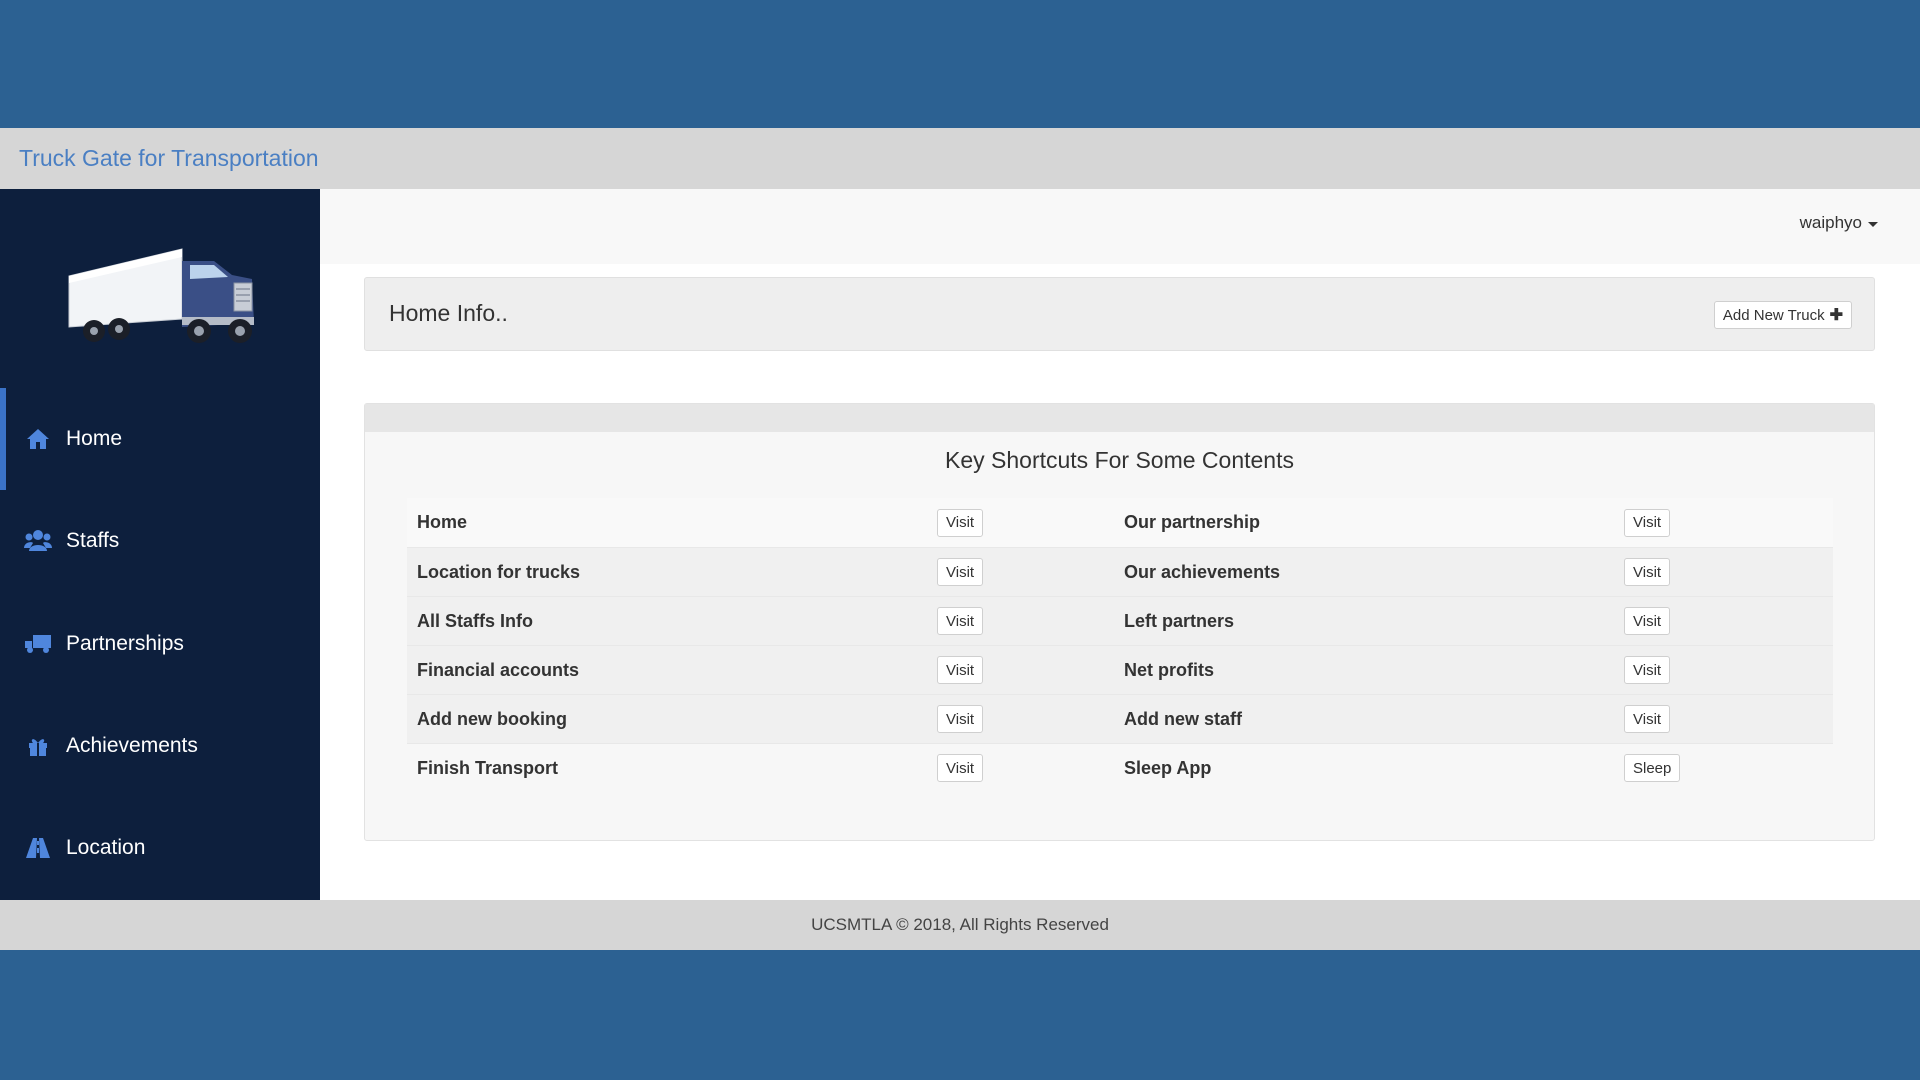 This screenshot has width=1920, height=1080. Describe the element at coordinates (488, 767) in the screenshot. I see `shortcut-label: Finish Transport` at that location.